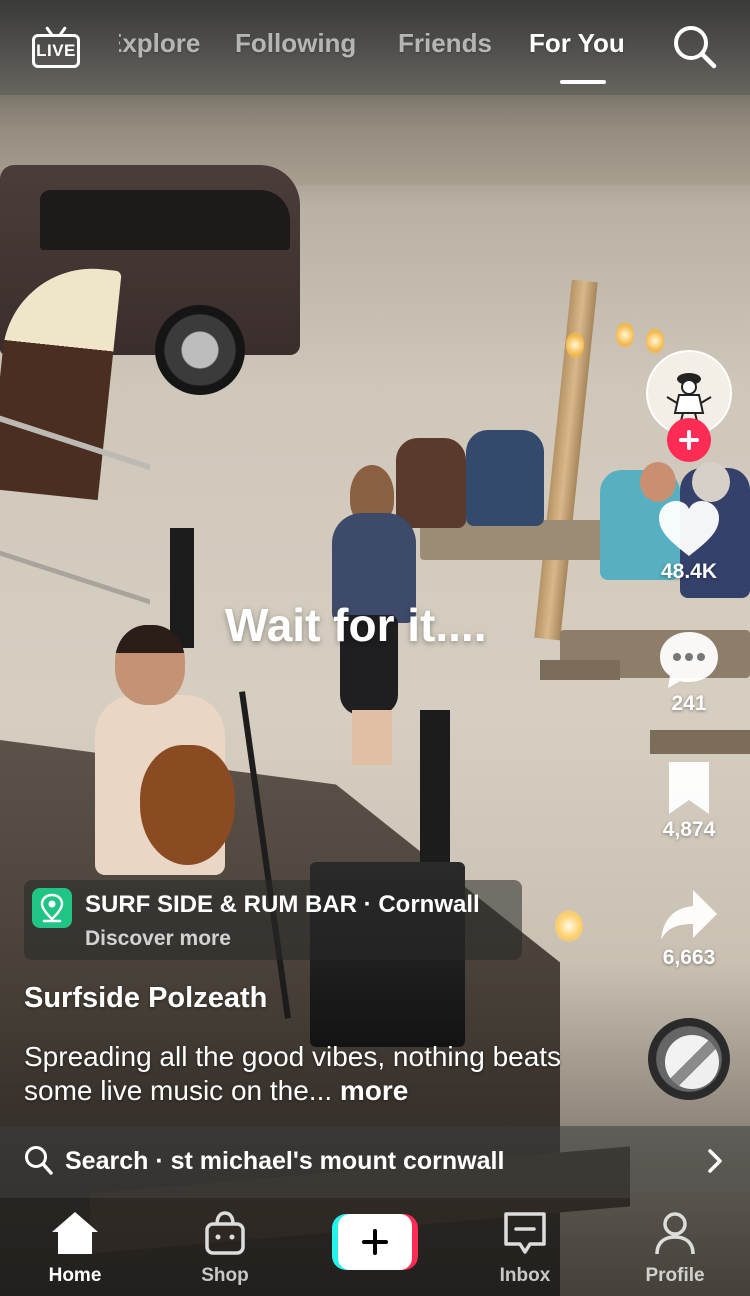  Describe the element at coordinates (165, 220) in the screenshot. I see `truck-window` at that location.